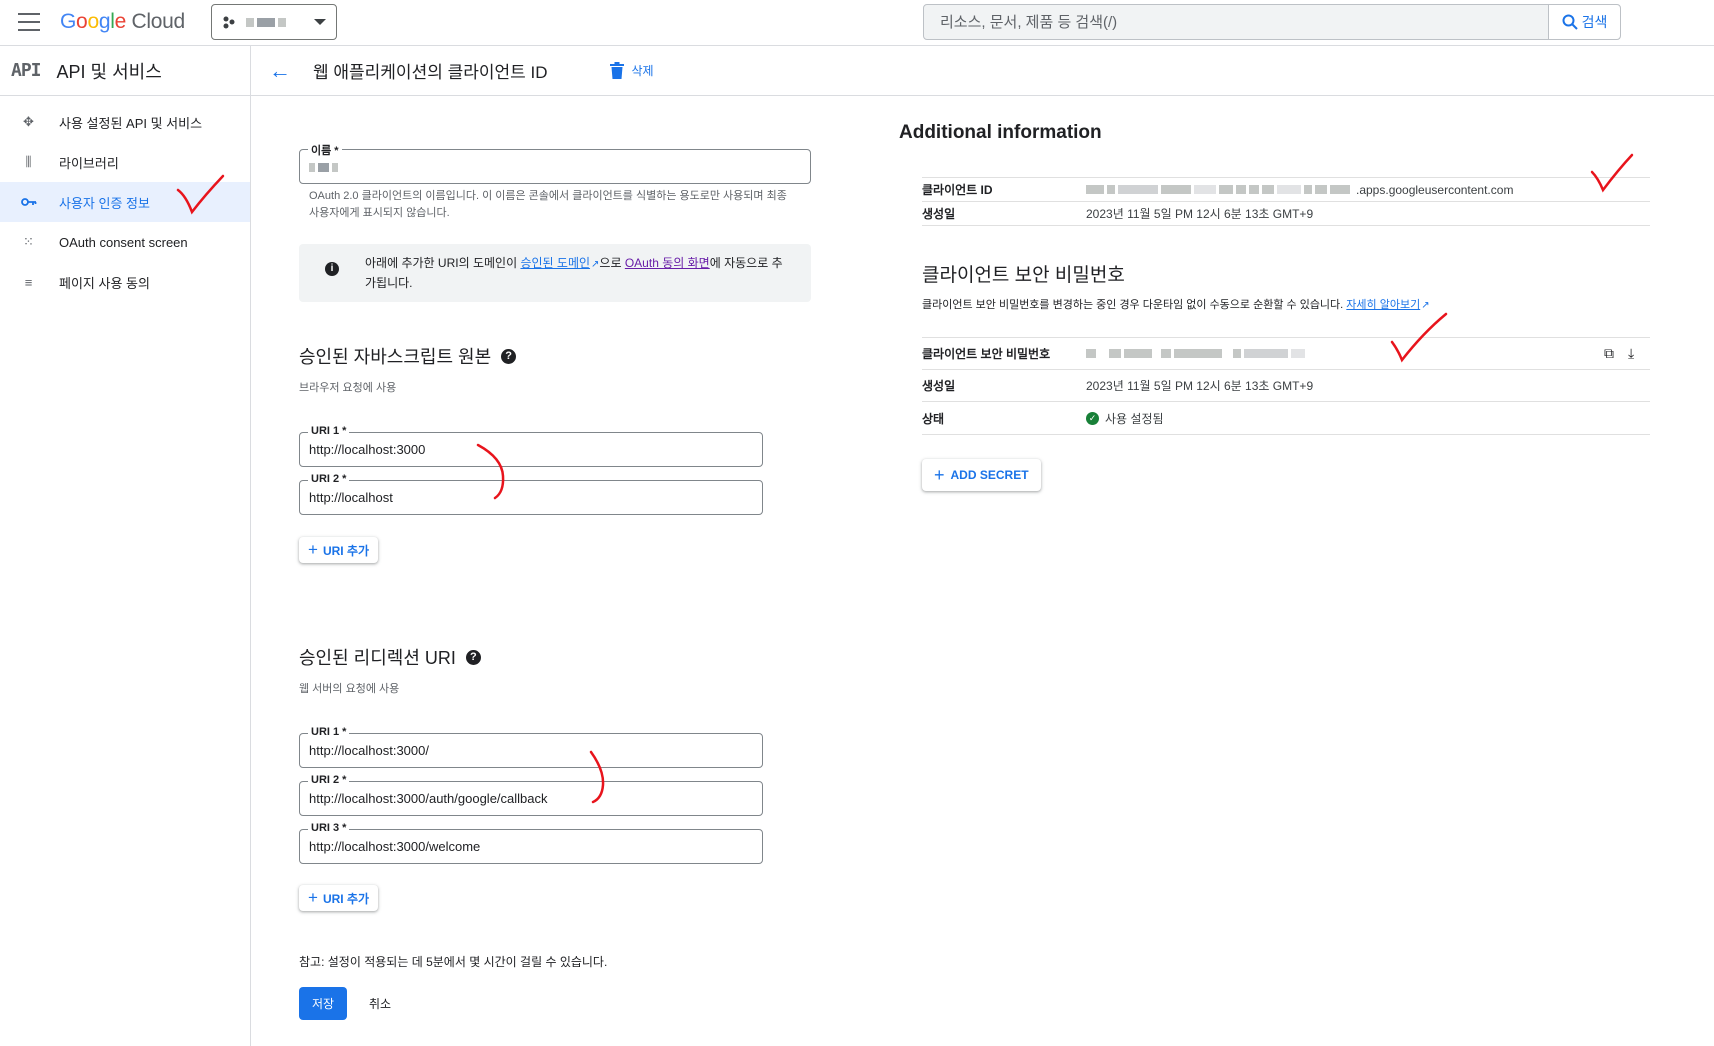 This screenshot has width=1714, height=1046. I want to click on api-icon: API, so click(26, 70).